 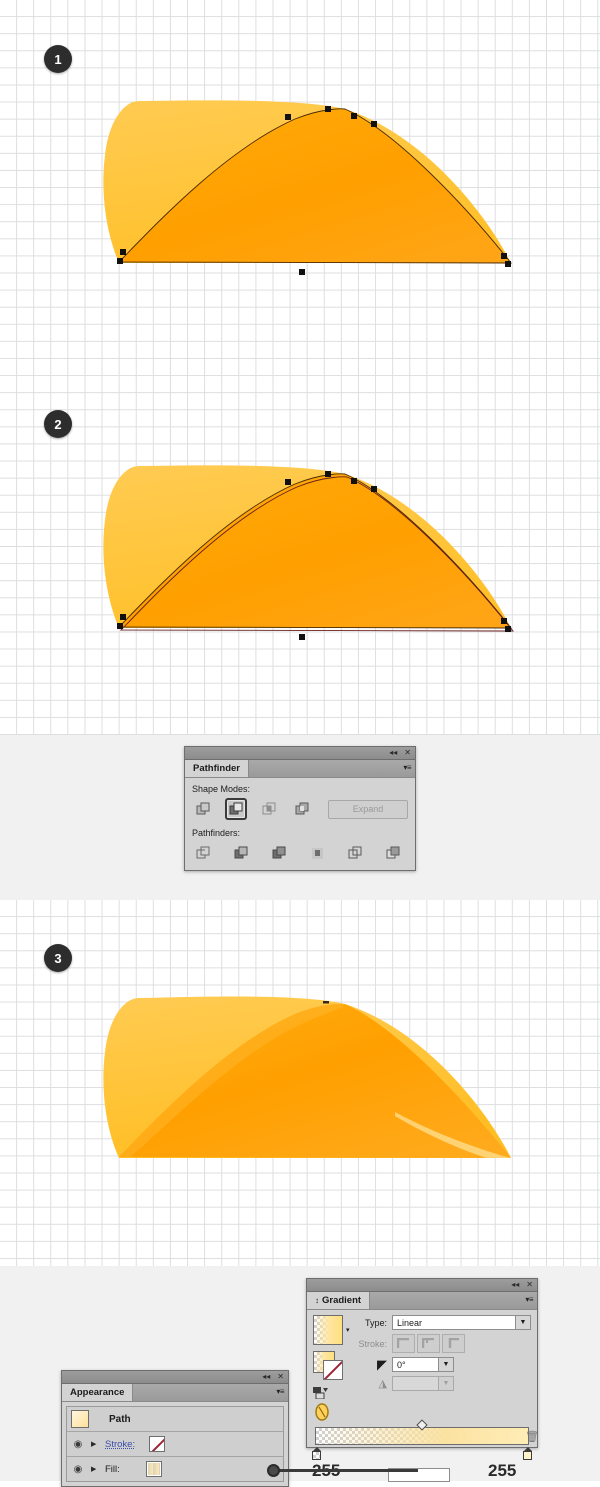 I want to click on color-mode-icon, so click(x=323, y=1393).